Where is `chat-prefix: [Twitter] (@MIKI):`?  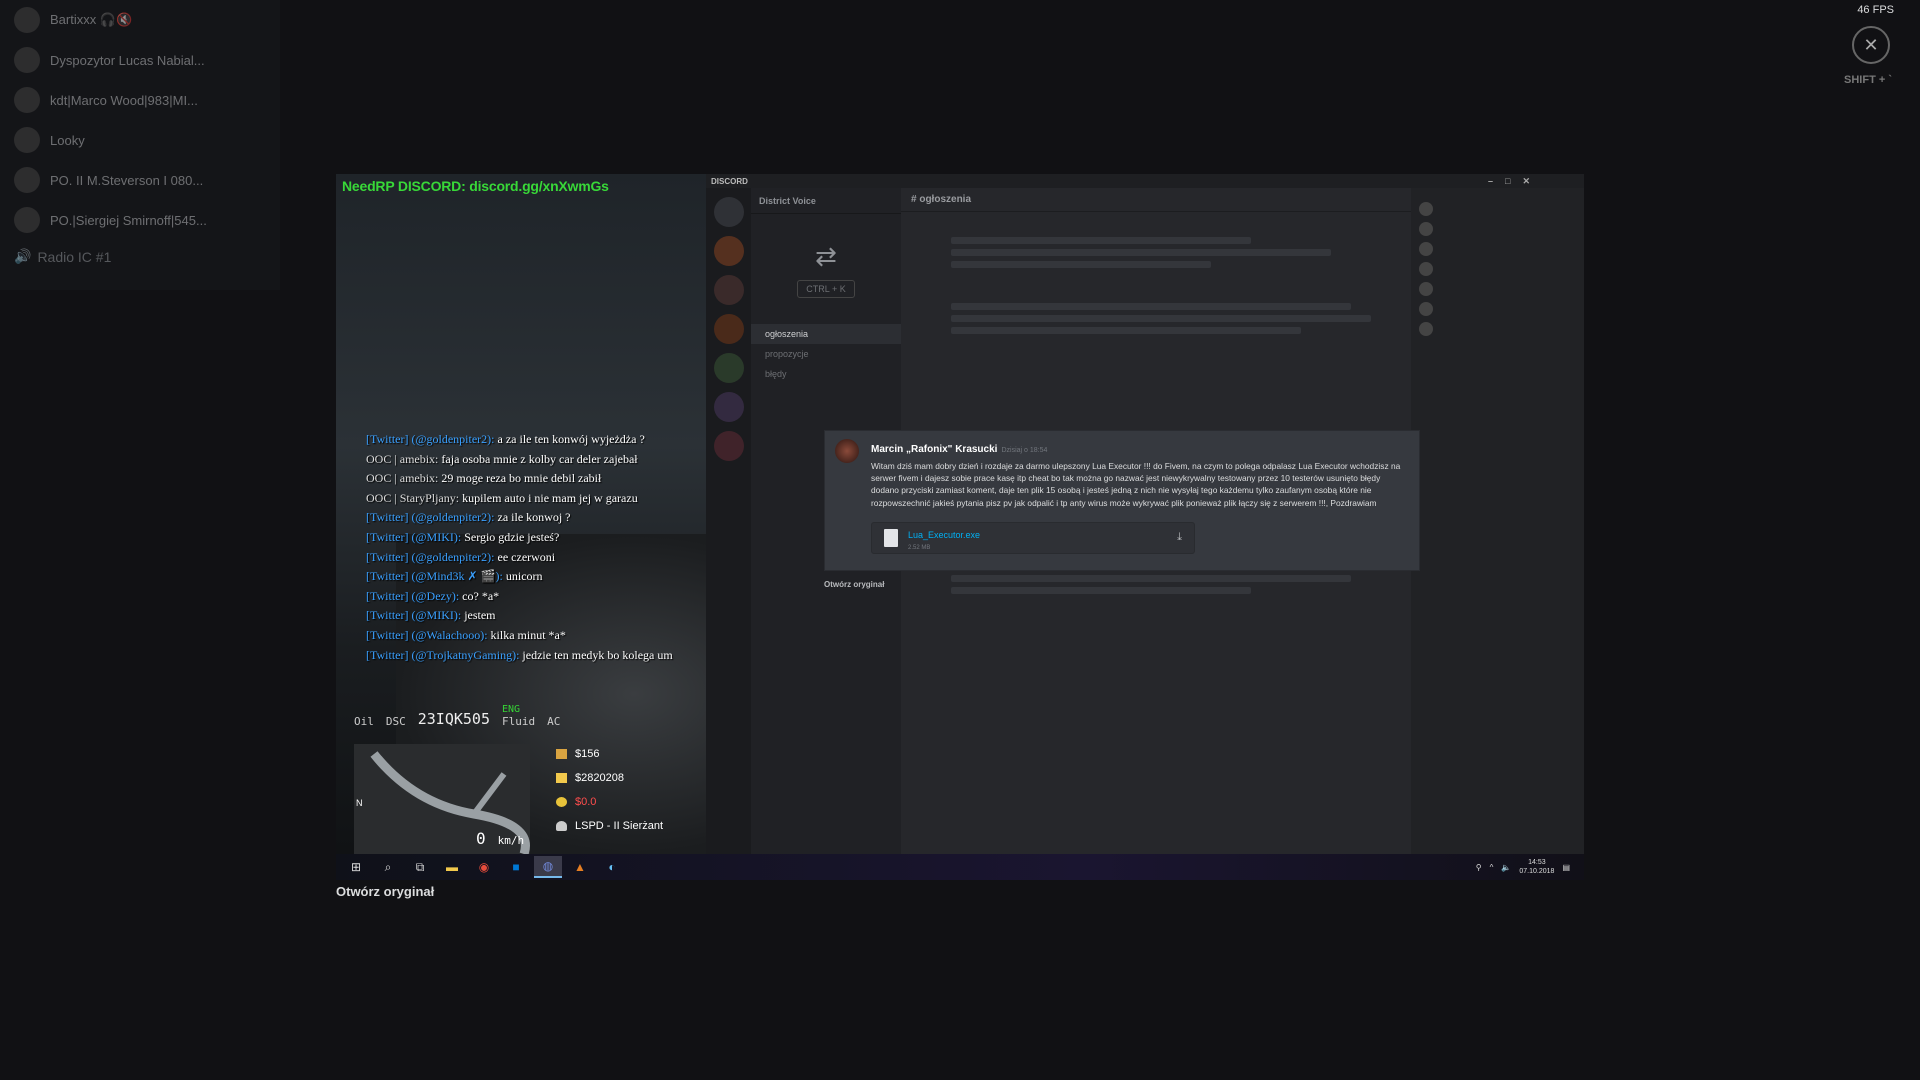
chat-prefix: [Twitter] (@MIKI): is located at coordinates (414, 536).